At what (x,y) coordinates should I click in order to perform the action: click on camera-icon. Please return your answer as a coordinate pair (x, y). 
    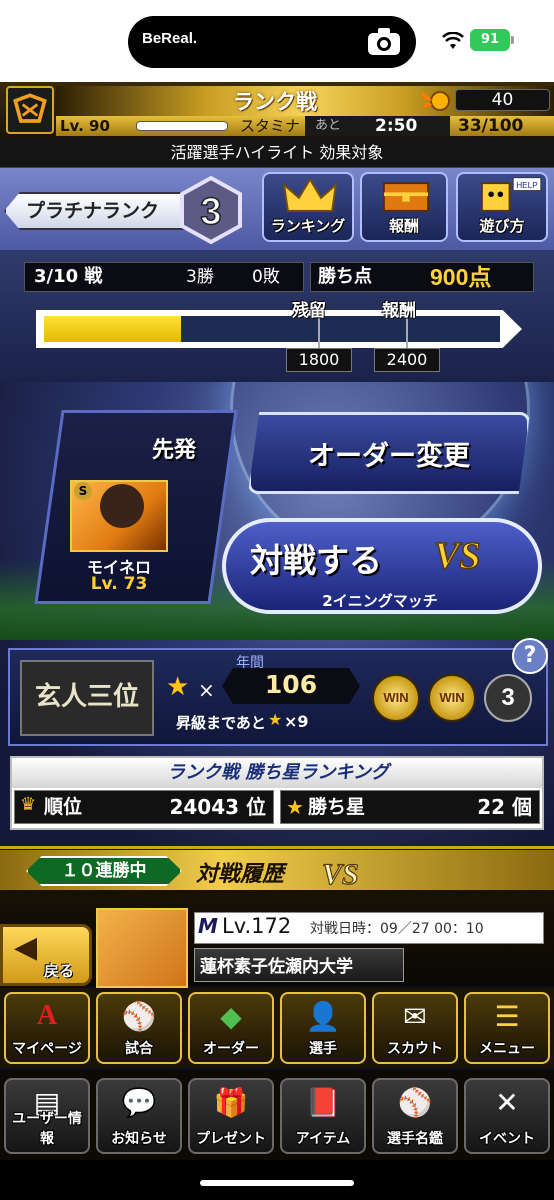
    Looking at the image, I should click on (384, 41).